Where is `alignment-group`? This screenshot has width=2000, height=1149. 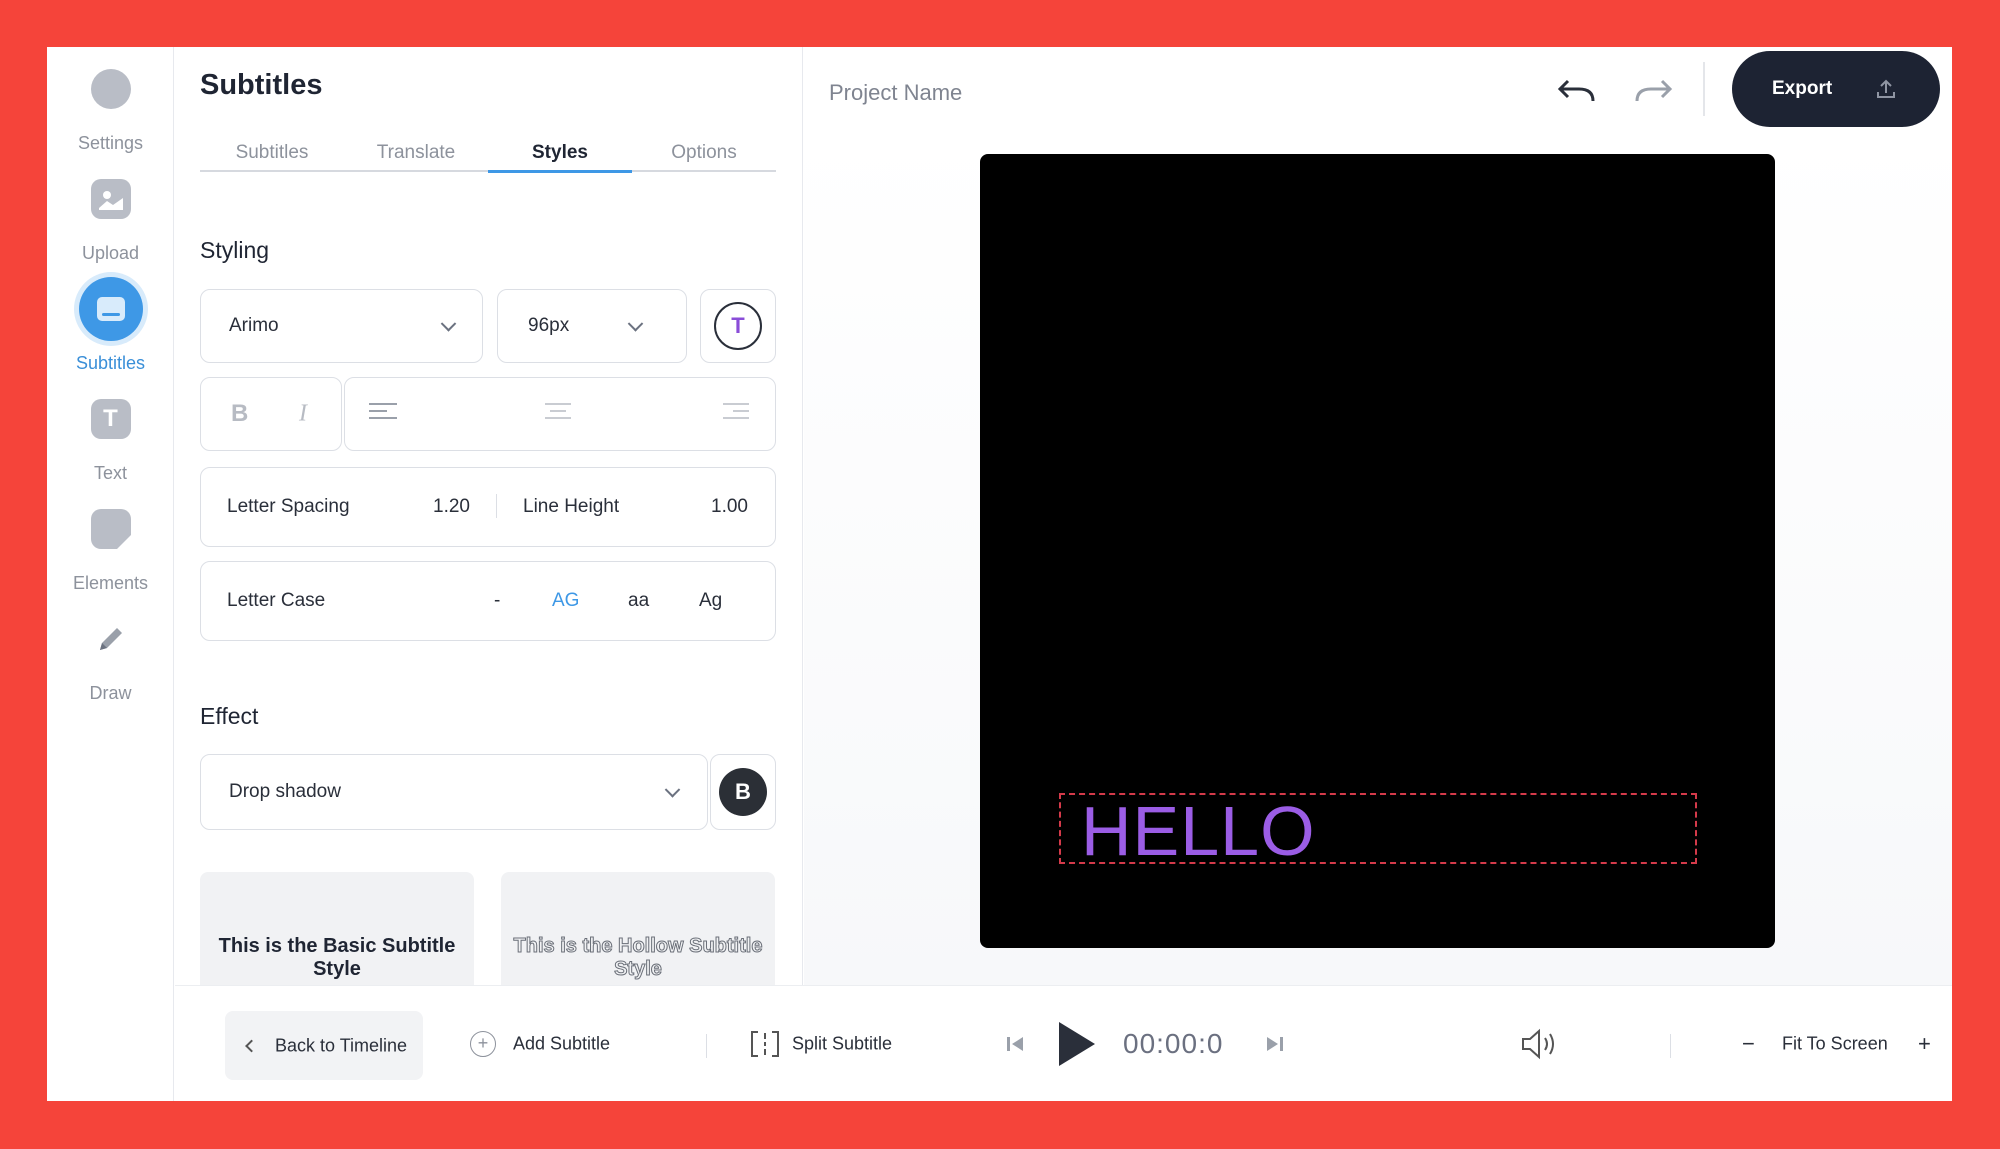 alignment-group is located at coordinates (560, 414).